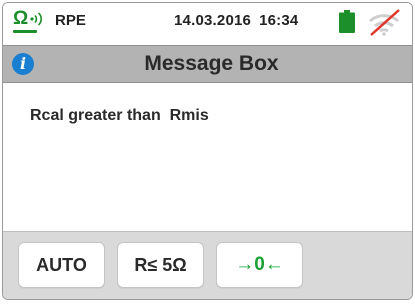 Image resolution: width=415 pixels, height=304 pixels. I want to click on date-text: 14.03.2016, so click(213, 20).